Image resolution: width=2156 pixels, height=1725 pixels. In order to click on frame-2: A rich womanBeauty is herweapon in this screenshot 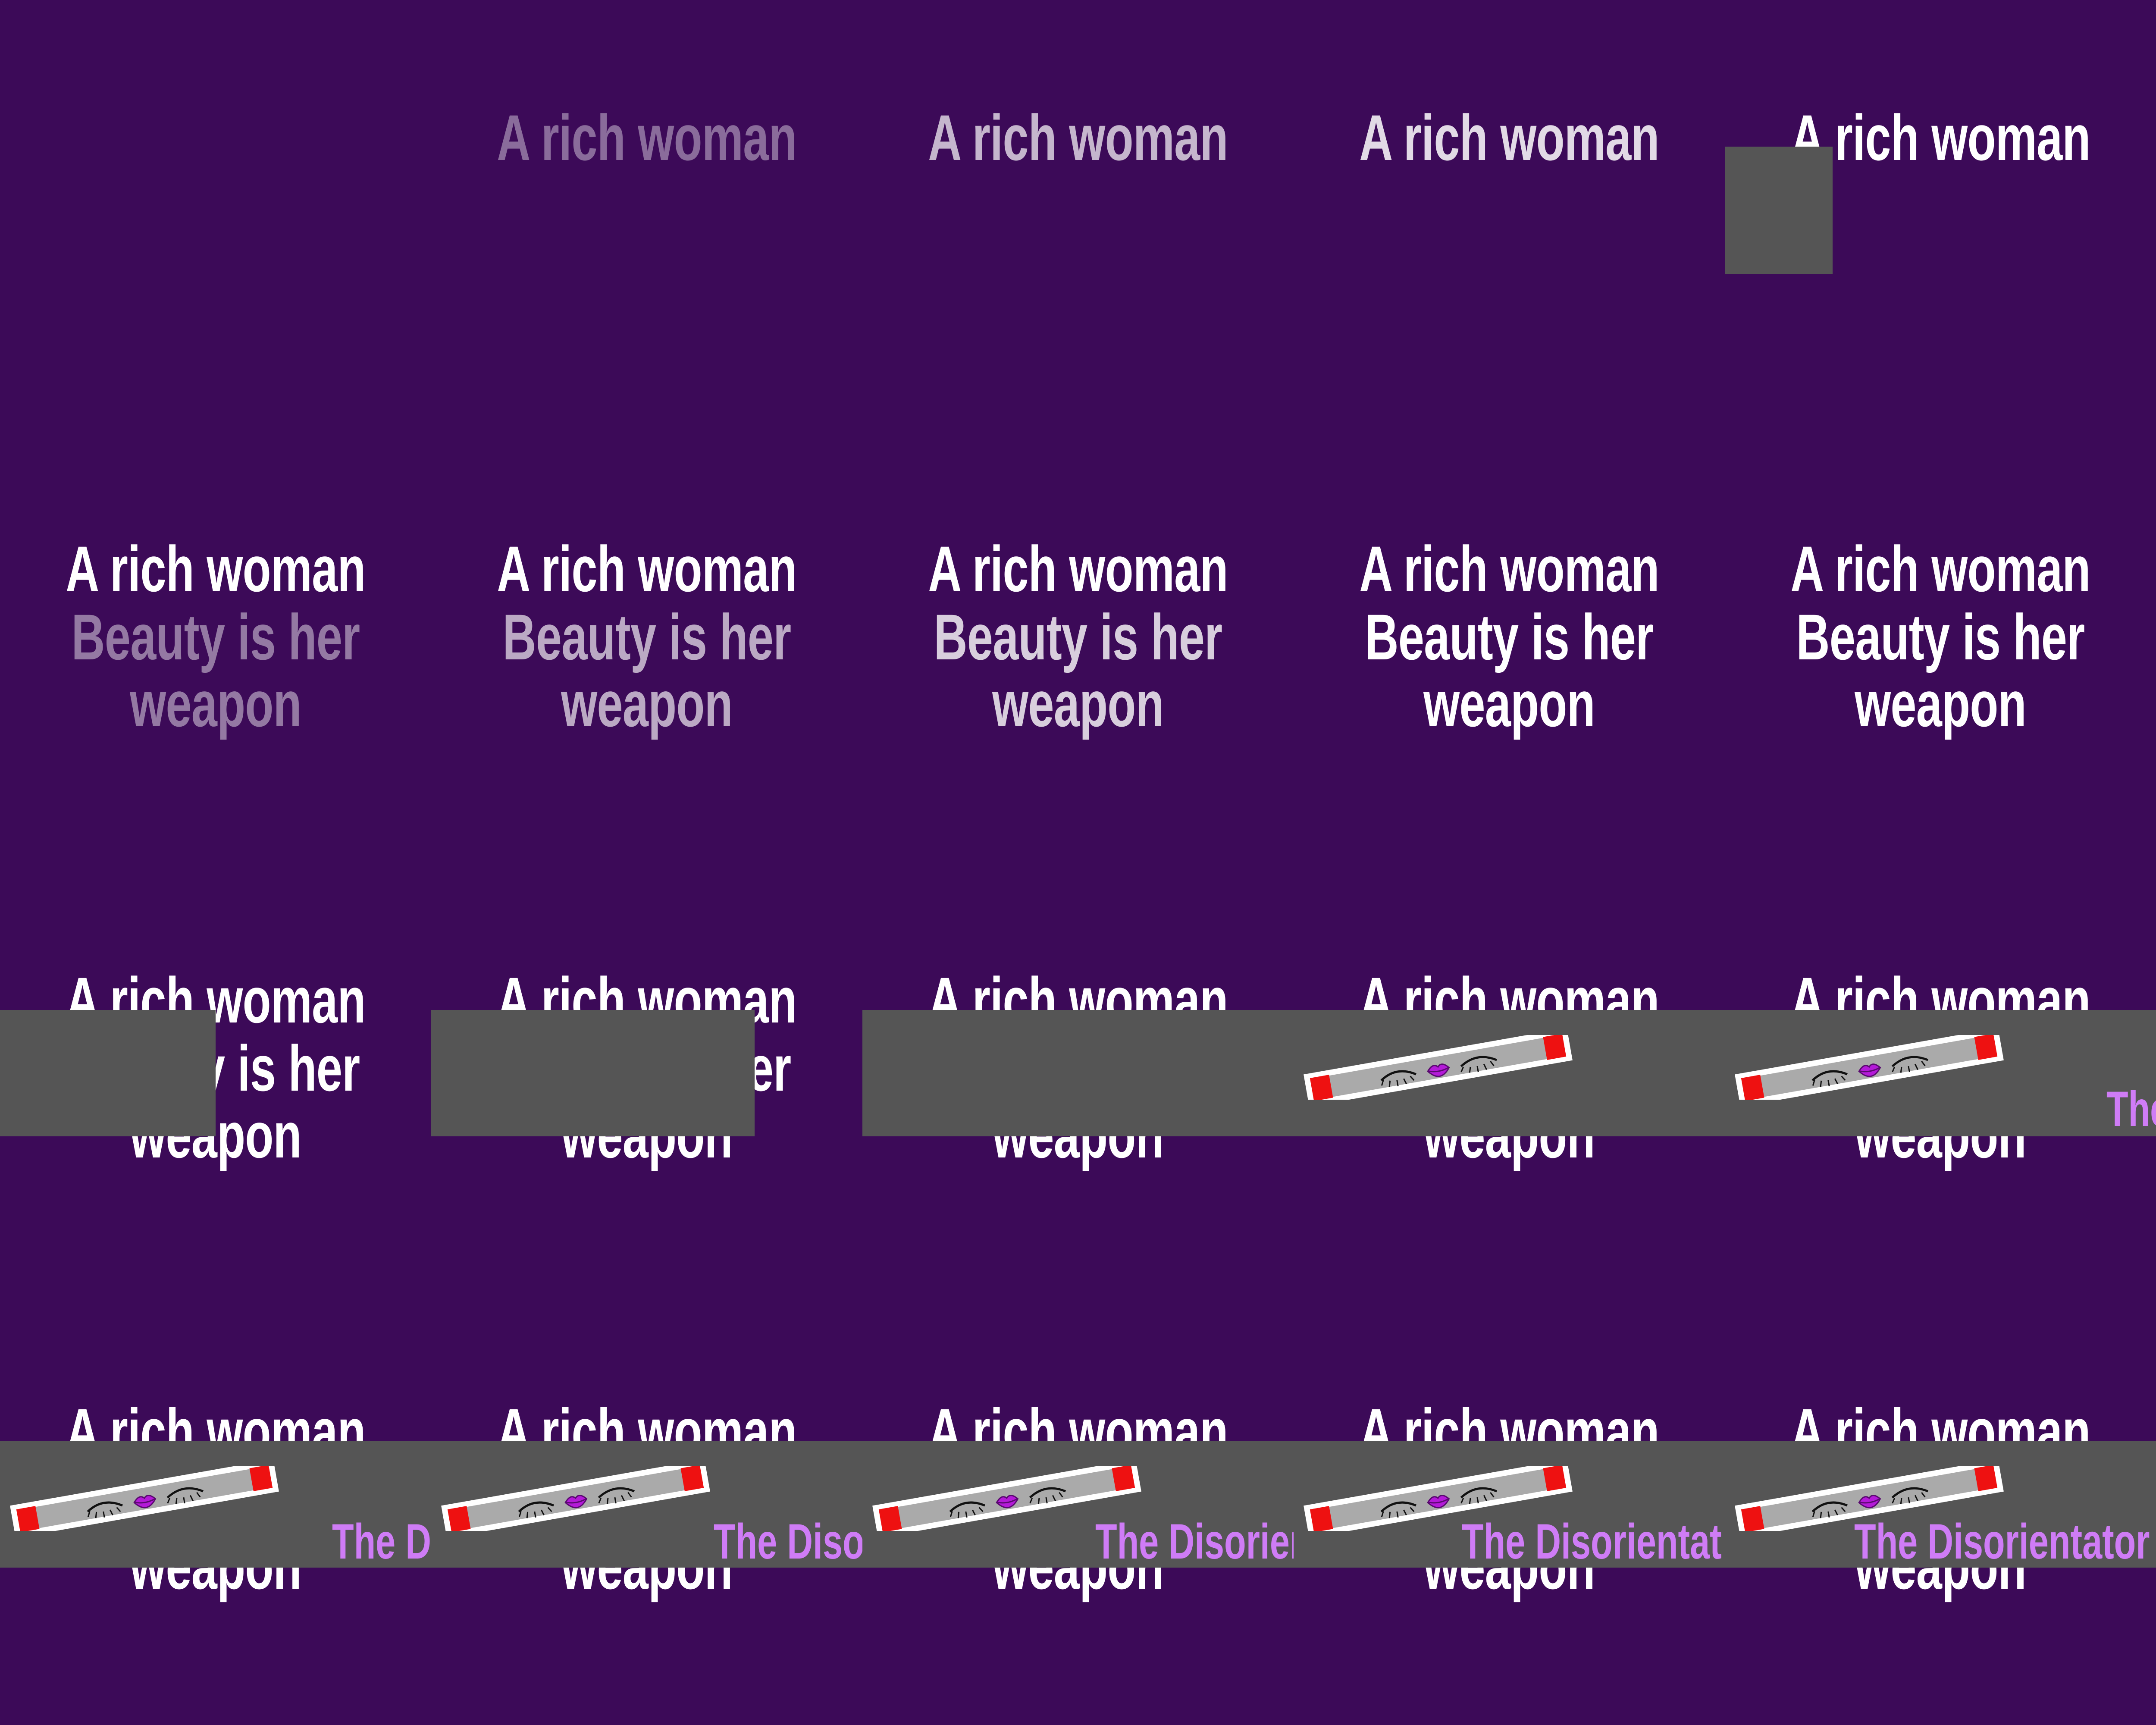, I will do `click(646, 216)`.